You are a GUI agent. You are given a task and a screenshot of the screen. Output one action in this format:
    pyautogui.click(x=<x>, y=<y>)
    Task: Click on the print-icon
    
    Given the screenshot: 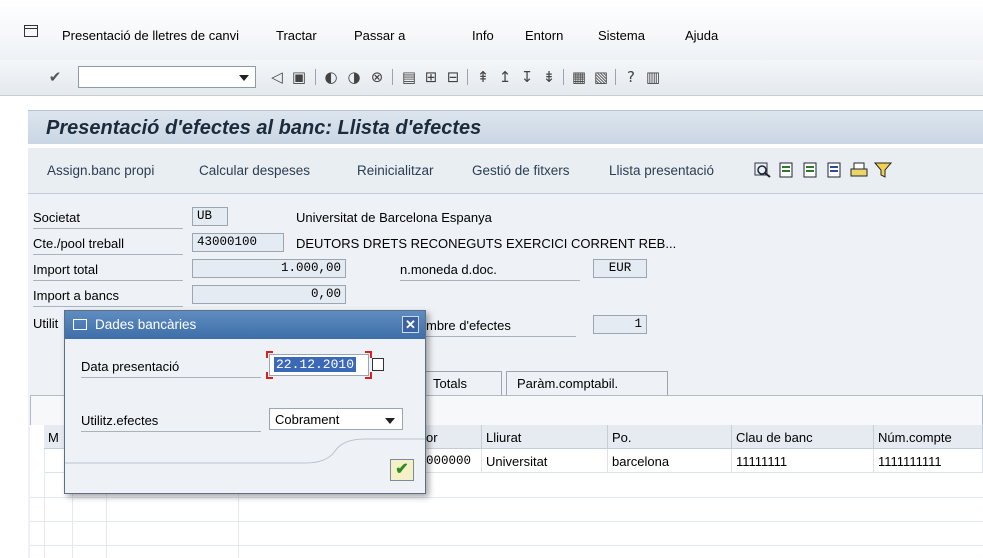 What is the action you would take?
    pyautogui.click(x=859, y=170)
    